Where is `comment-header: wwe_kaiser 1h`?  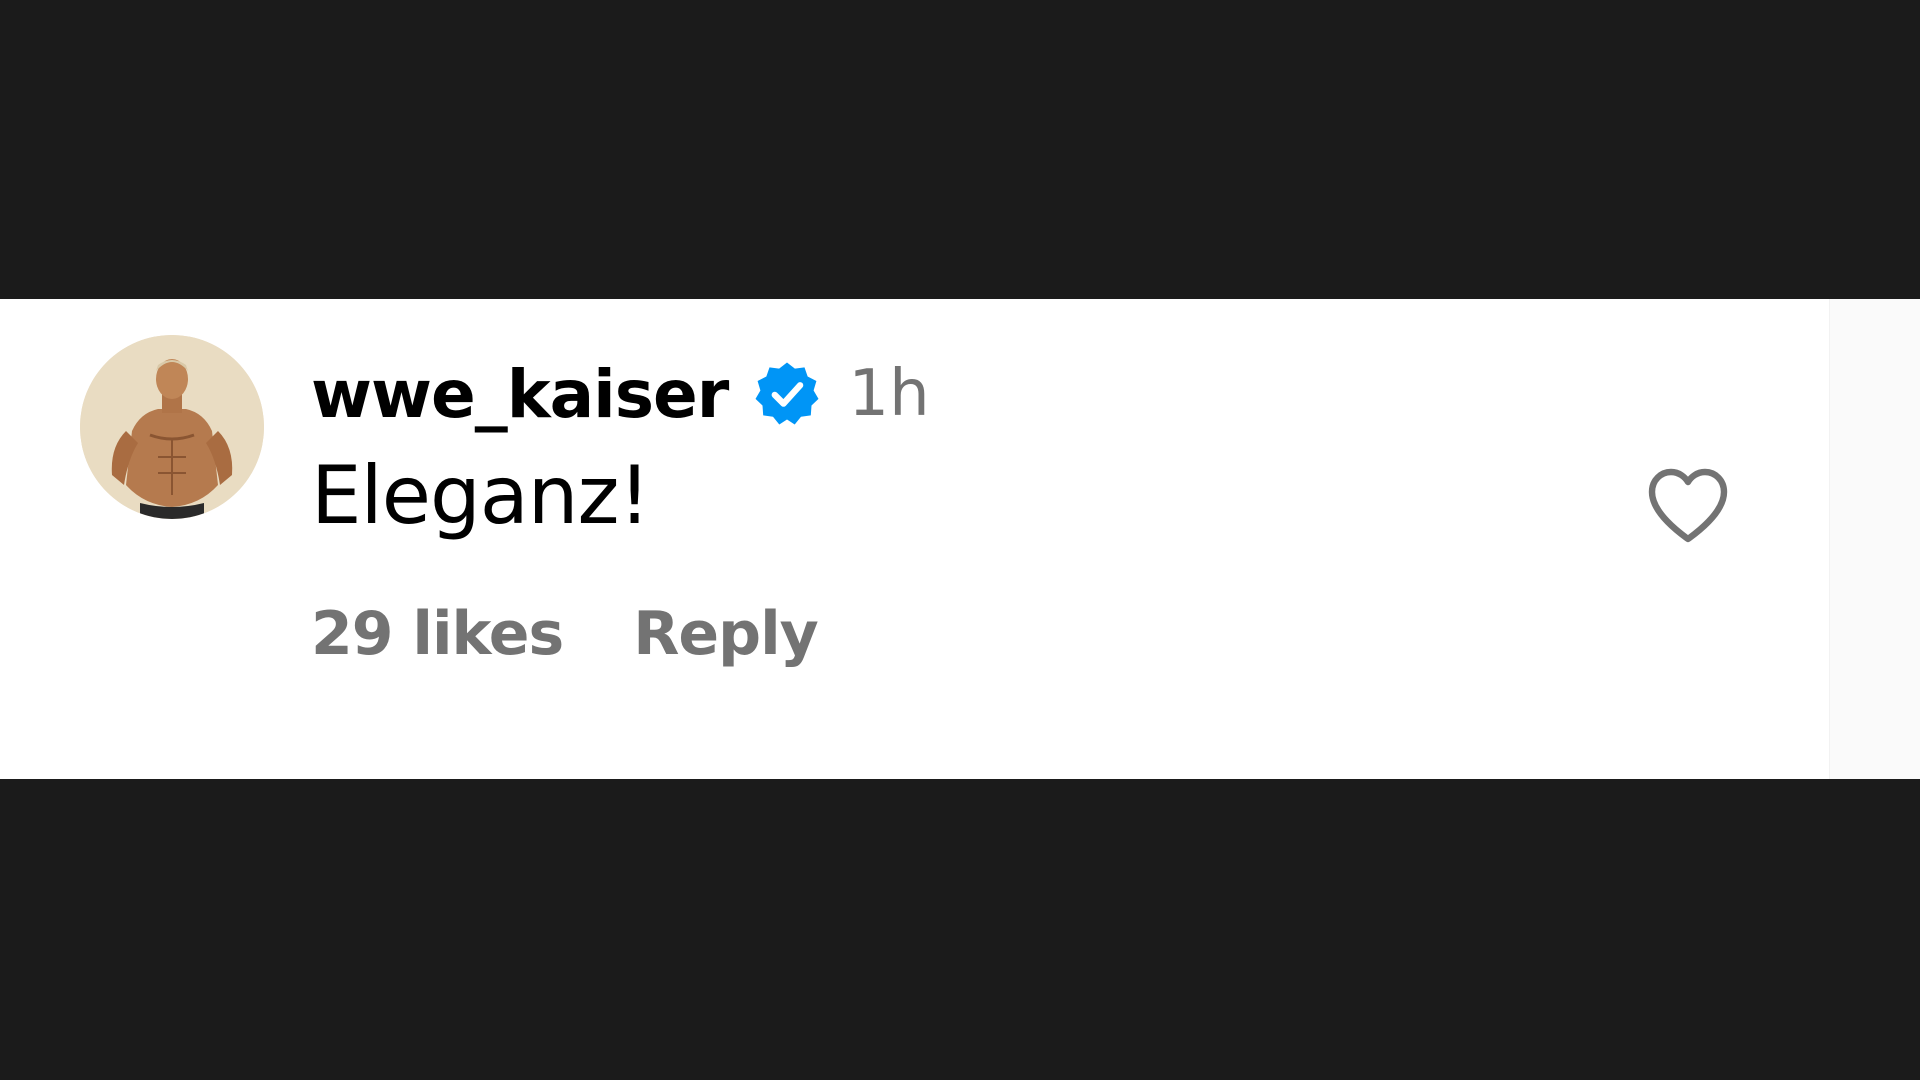 comment-header: wwe_kaiser 1h is located at coordinates (620, 394).